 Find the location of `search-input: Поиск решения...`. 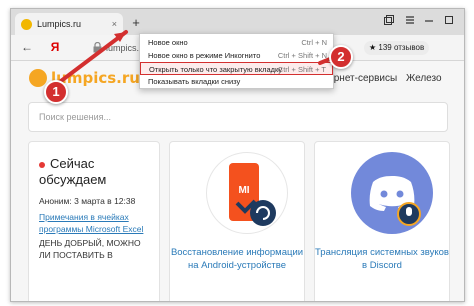

search-input: Поиск решения... is located at coordinates (238, 117).